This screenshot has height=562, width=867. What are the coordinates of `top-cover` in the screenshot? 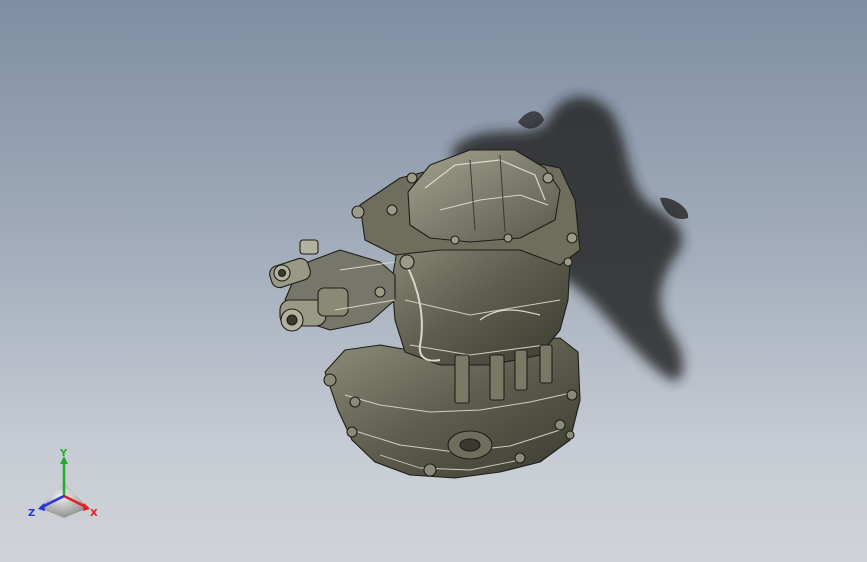 It's located at (484, 196).